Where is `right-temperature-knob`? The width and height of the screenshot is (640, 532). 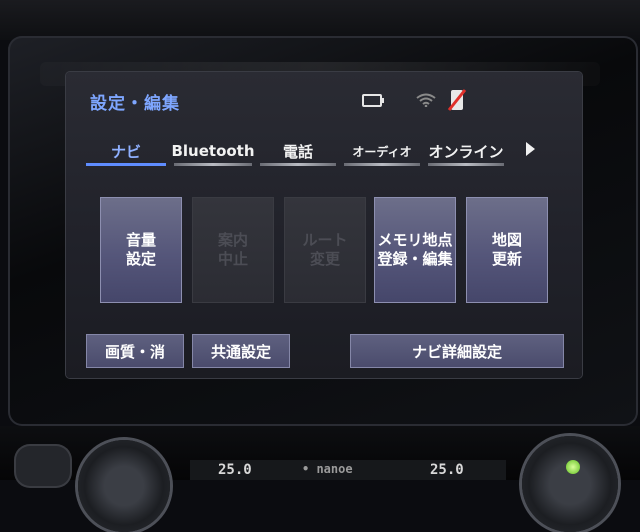 right-temperature-knob is located at coordinates (570, 484).